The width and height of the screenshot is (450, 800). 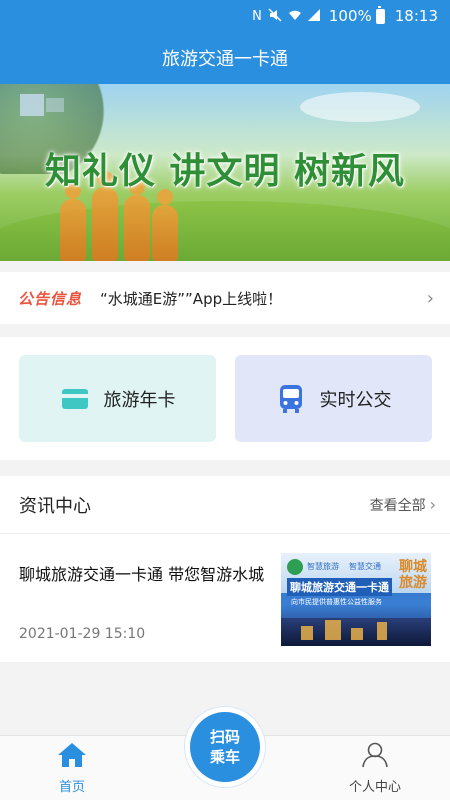 What do you see at coordinates (380, 14) in the screenshot?
I see `battery-icon` at bounding box center [380, 14].